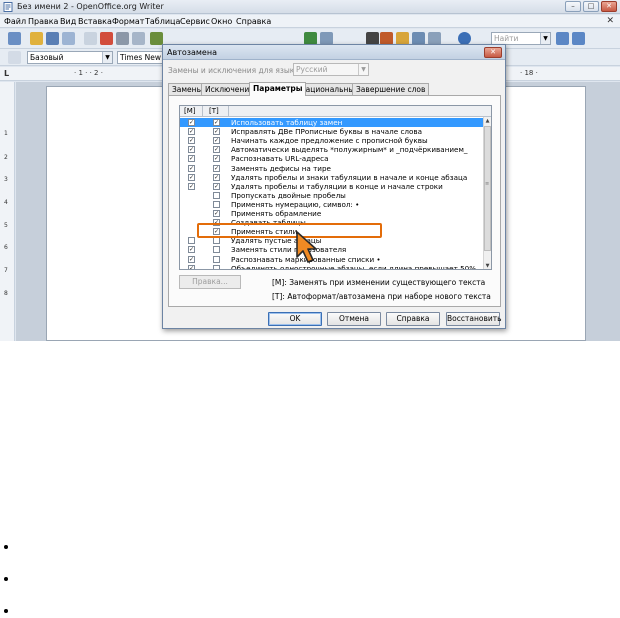 The width and height of the screenshot is (620, 618). I want to click on column-t-header: [T], so click(214, 111).